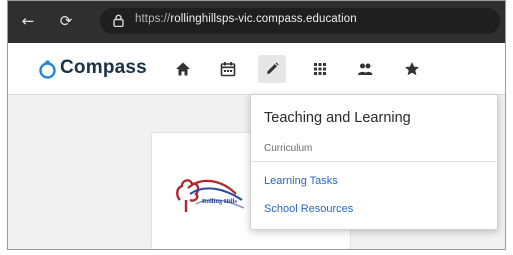  I want to click on lock-icon, so click(118, 20).